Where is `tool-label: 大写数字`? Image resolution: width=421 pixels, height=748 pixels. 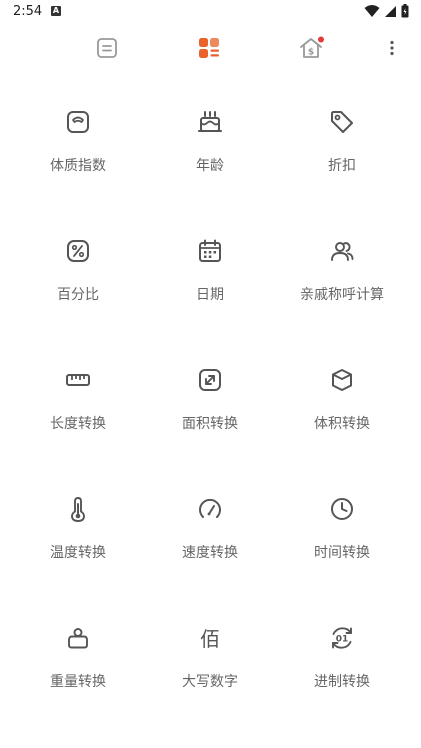
tool-label: 大写数字 is located at coordinates (210, 682).